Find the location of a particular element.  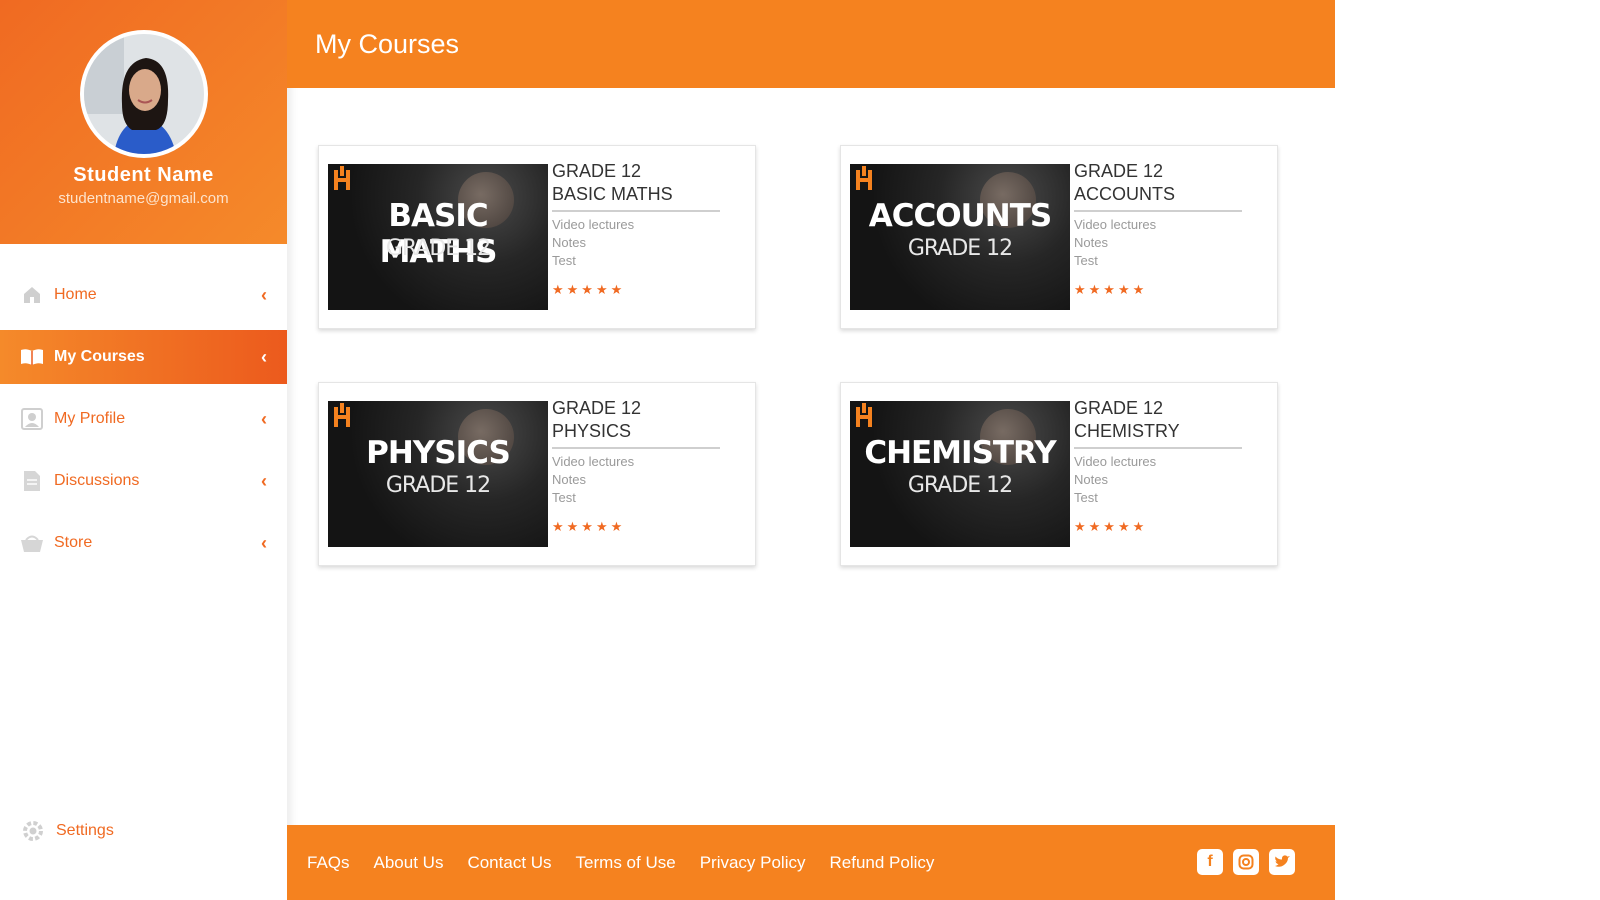

footer-link-contact-us: Contact Us is located at coordinates (509, 863).